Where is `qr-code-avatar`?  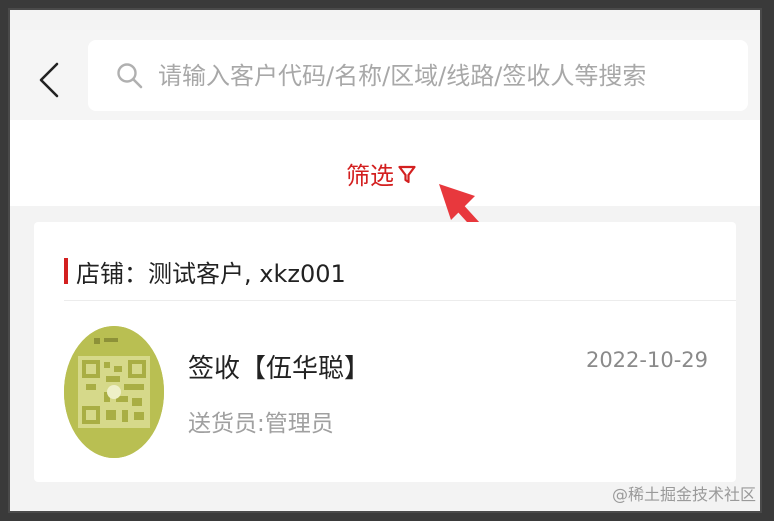
qr-code-avatar is located at coordinates (114, 392).